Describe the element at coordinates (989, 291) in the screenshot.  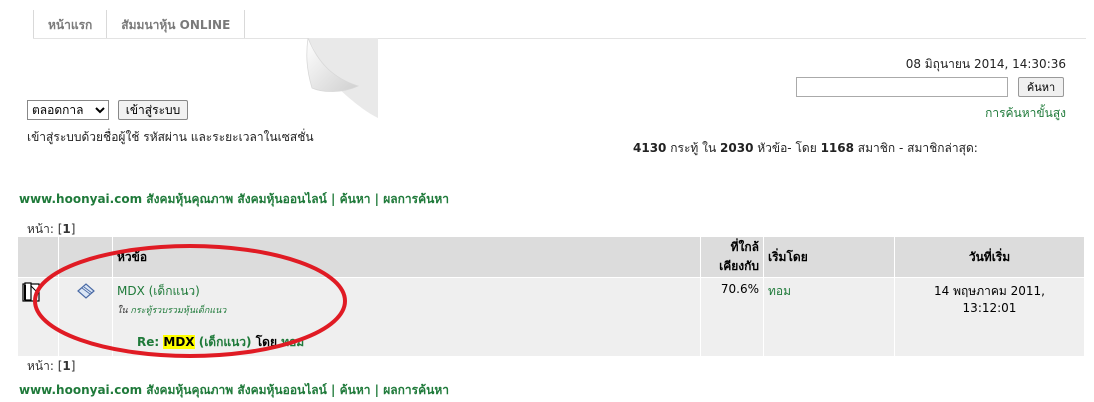
I see `start-date-line1: 14 พฤษภาคม 2011,` at that location.